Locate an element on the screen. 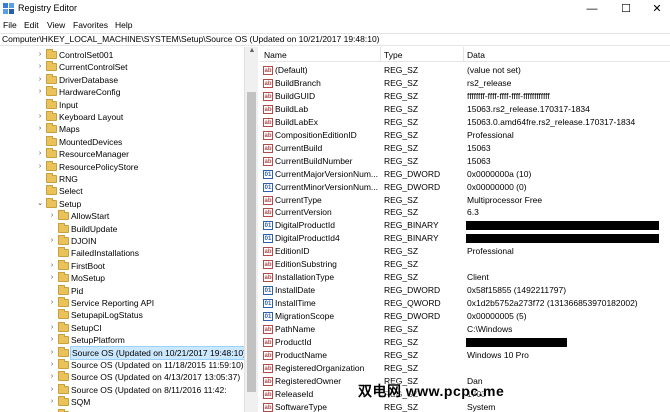  tree-scrollbar: ▲ is located at coordinates (251, 229).